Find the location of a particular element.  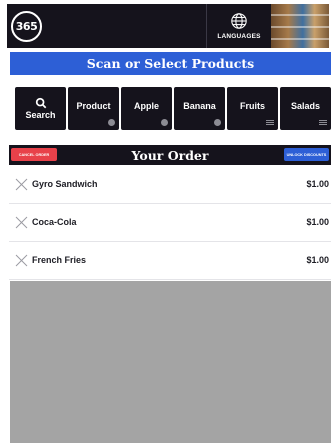

order-header: CANCEL ORDER Your Order UNLOCK DISCOUNTS is located at coordinates (170, 155).